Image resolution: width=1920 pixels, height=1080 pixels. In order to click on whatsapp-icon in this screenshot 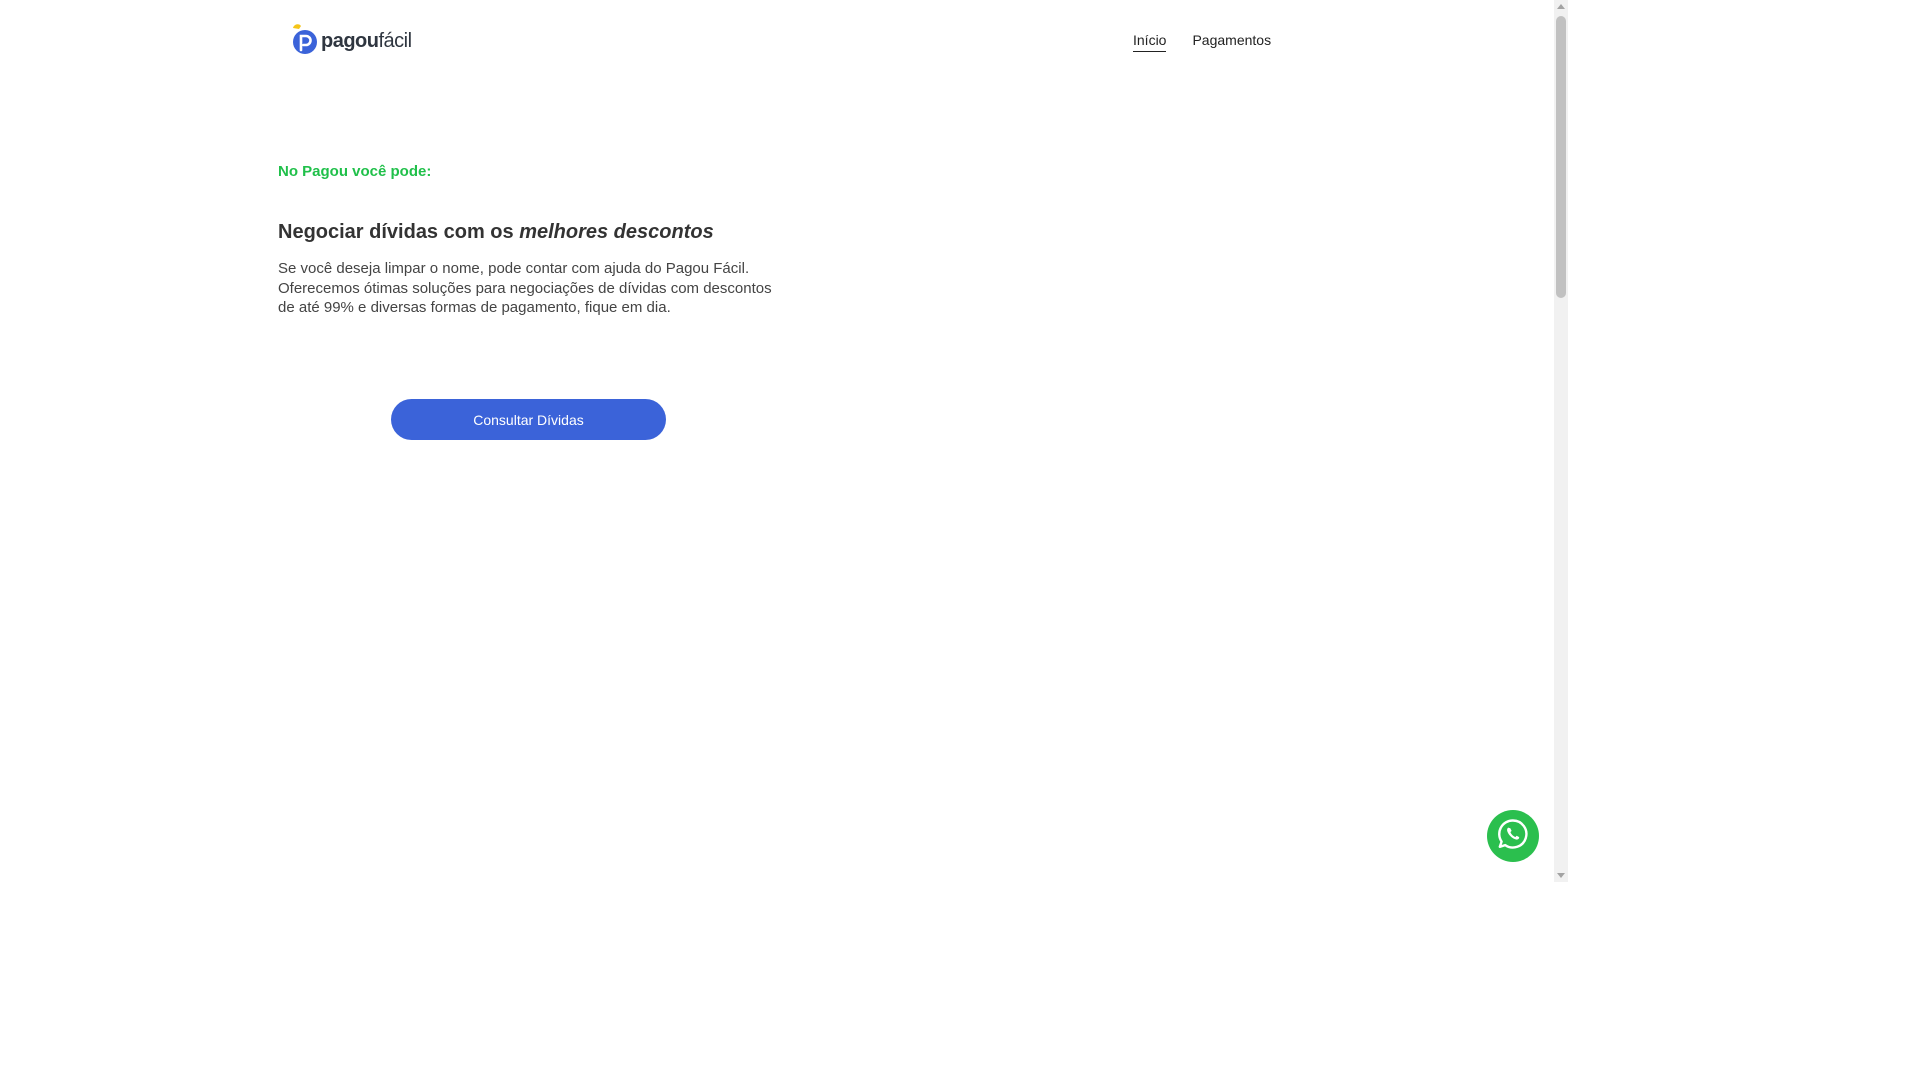, I will do `click(1513, 836)`.